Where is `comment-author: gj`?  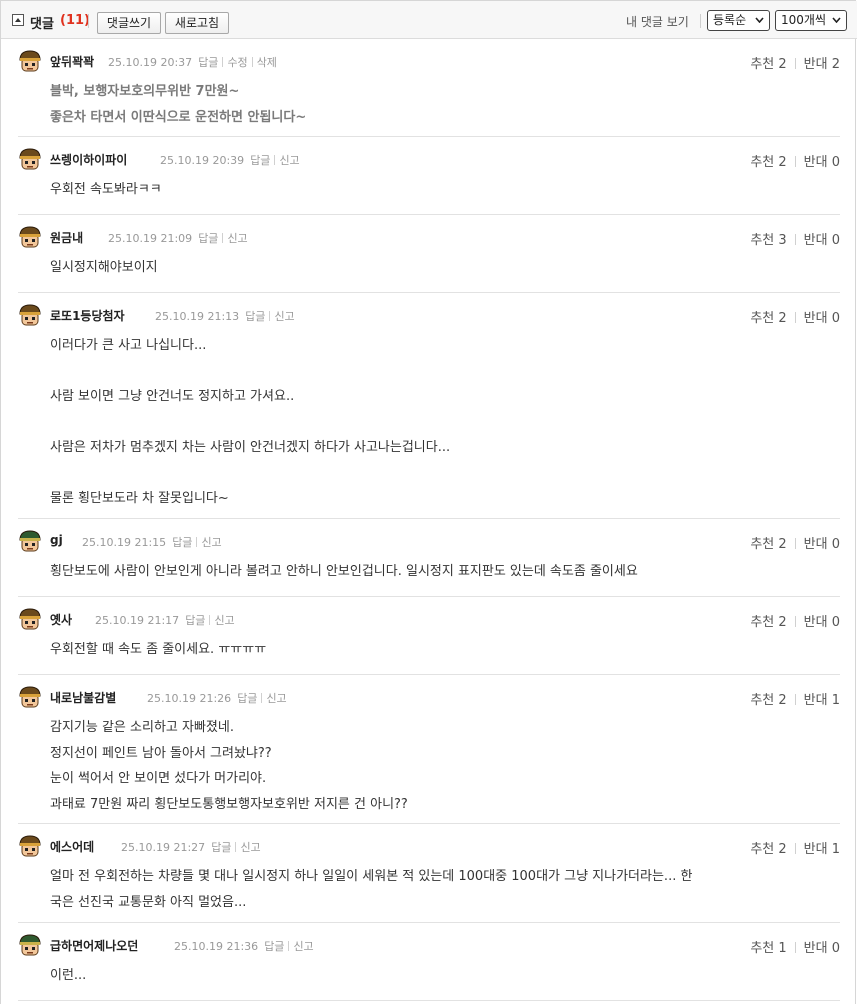 comment-author: gj is located at coordinates (56, 540).